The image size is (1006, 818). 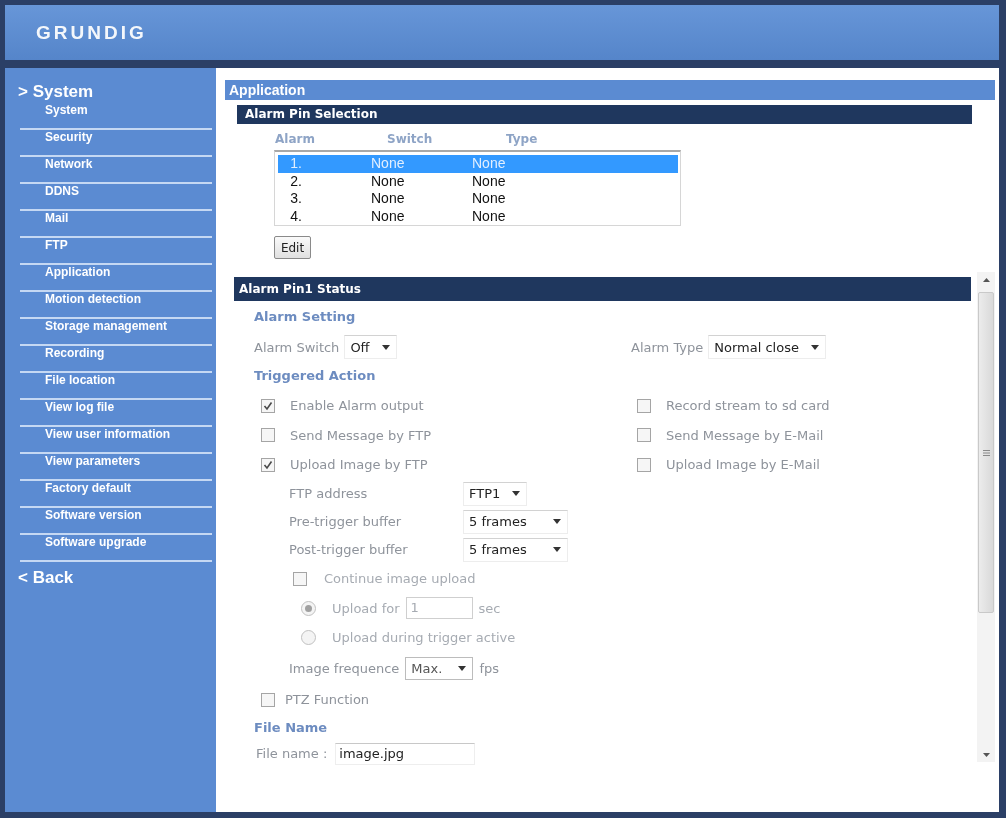 What do you see at coordinates (295, 164) in the screenshot?
I see `list-cell-text: 1.` at bounding box center [295, 164].